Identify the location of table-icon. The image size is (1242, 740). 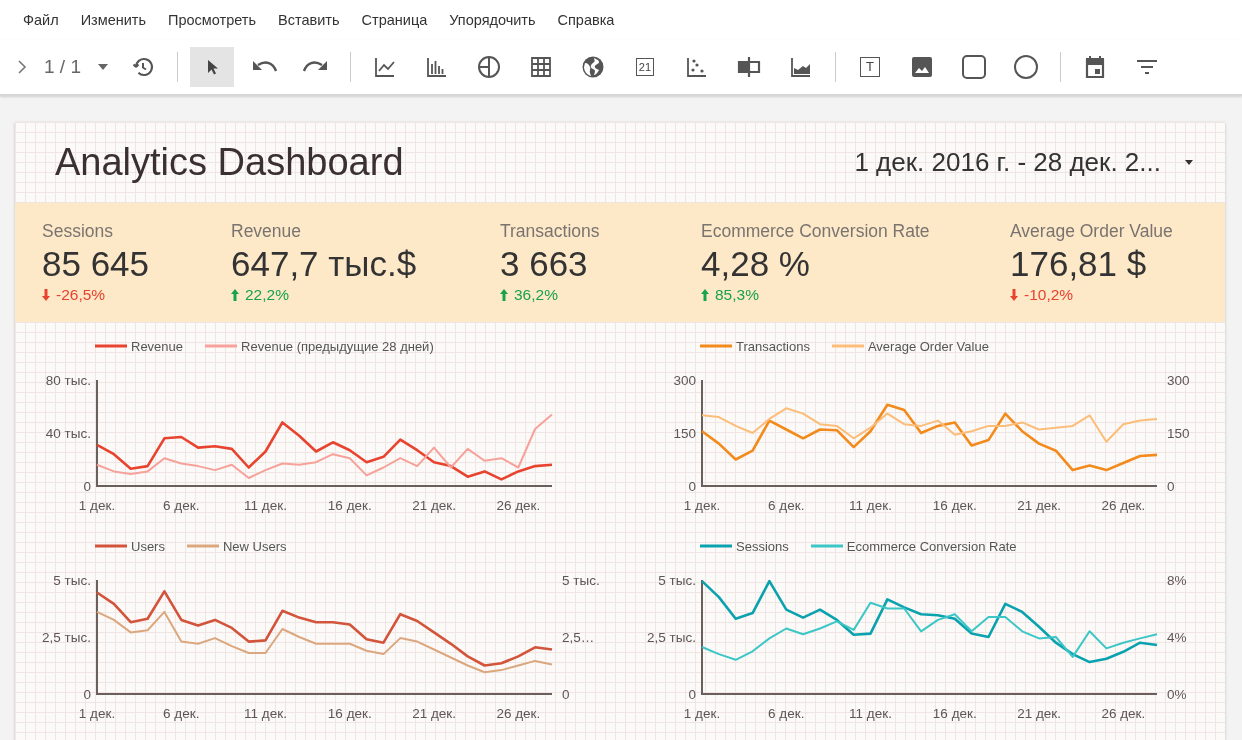
(541, 67).